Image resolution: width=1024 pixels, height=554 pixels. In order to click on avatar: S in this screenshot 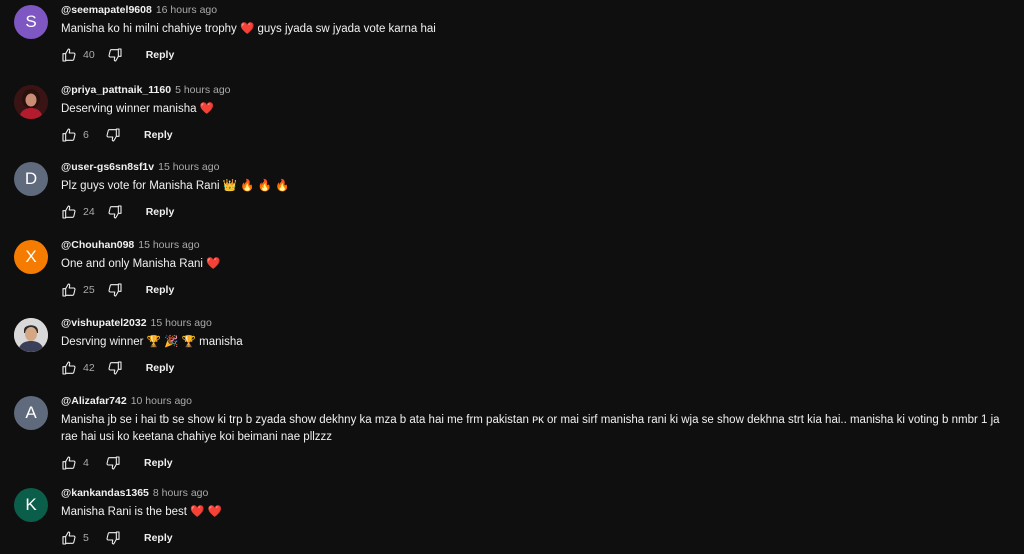, I will do `click(31, 22)`.